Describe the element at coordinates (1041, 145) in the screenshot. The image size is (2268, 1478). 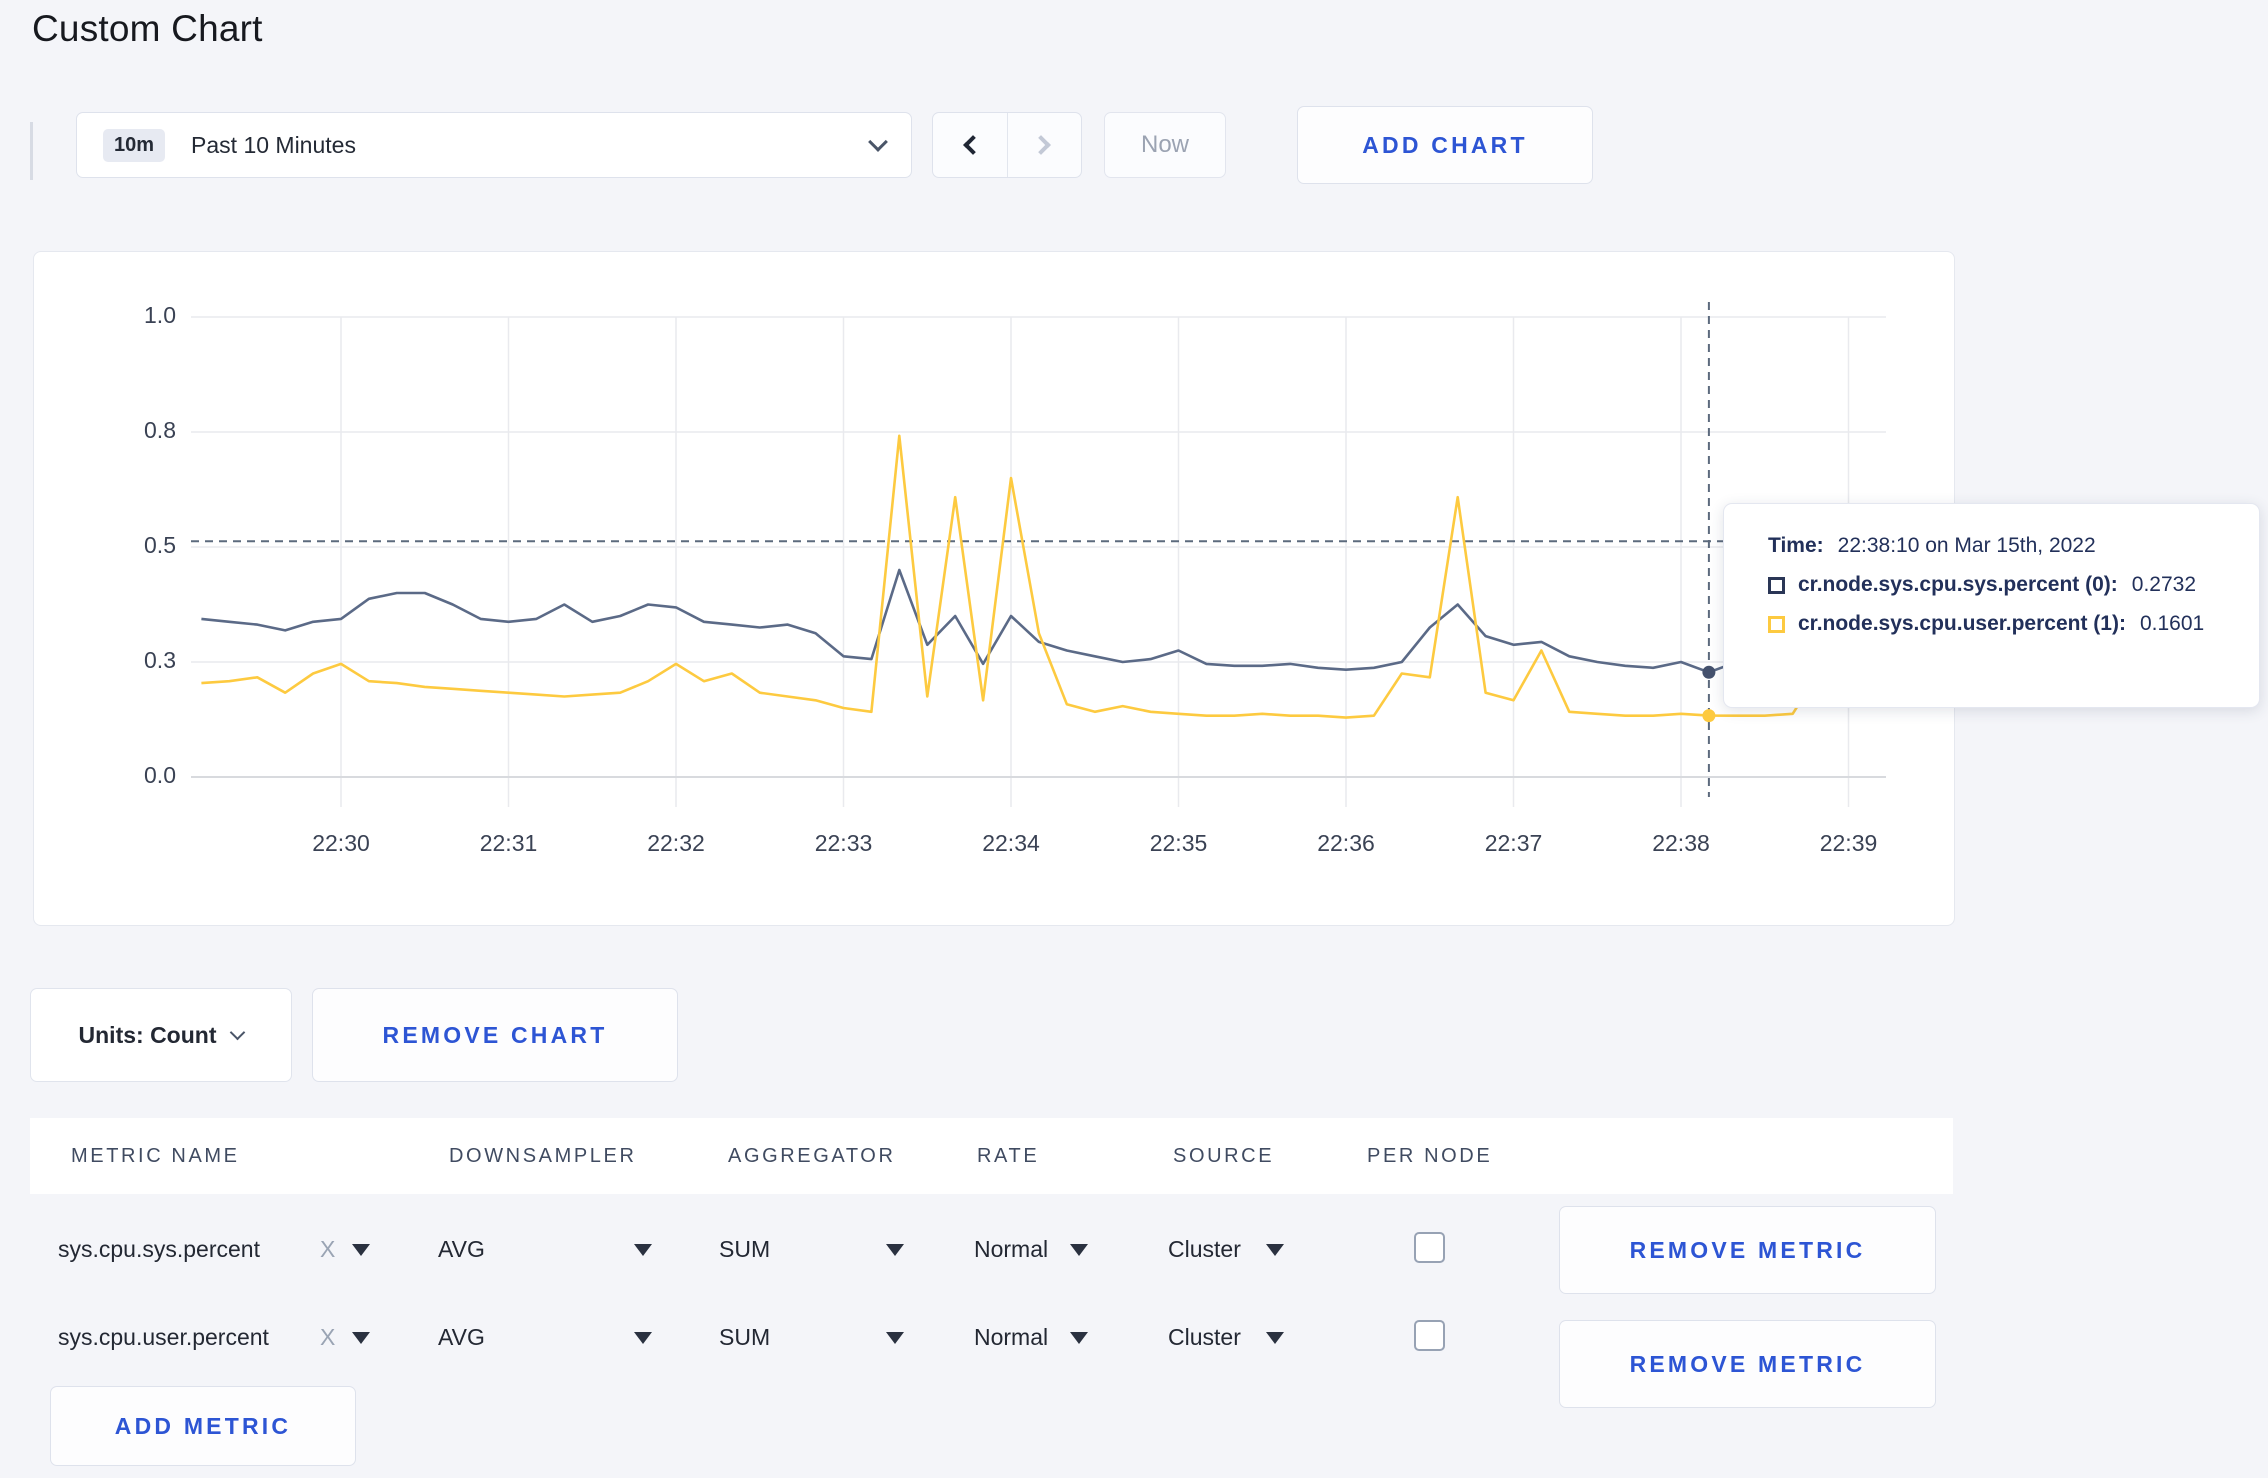
I see `chevron-right-icon` at that location.